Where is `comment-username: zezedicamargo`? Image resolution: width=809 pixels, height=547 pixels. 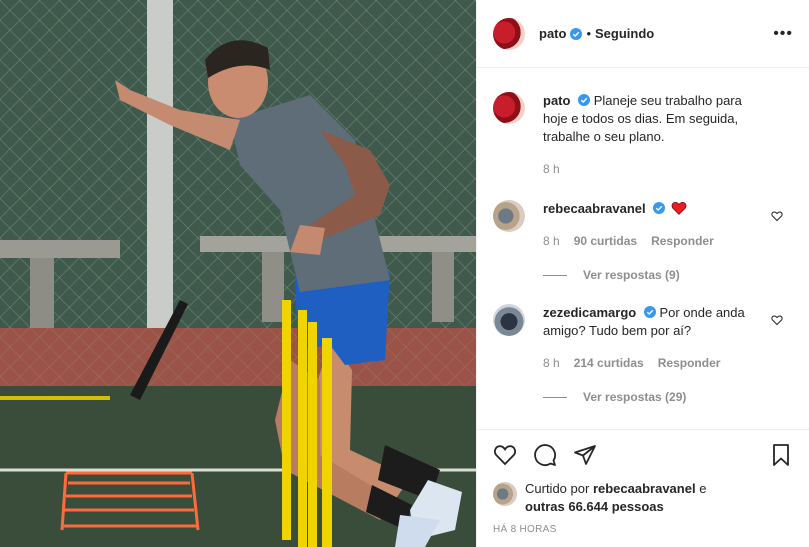
comment-username: zezedicamargo is located at coordinates (589, 312).